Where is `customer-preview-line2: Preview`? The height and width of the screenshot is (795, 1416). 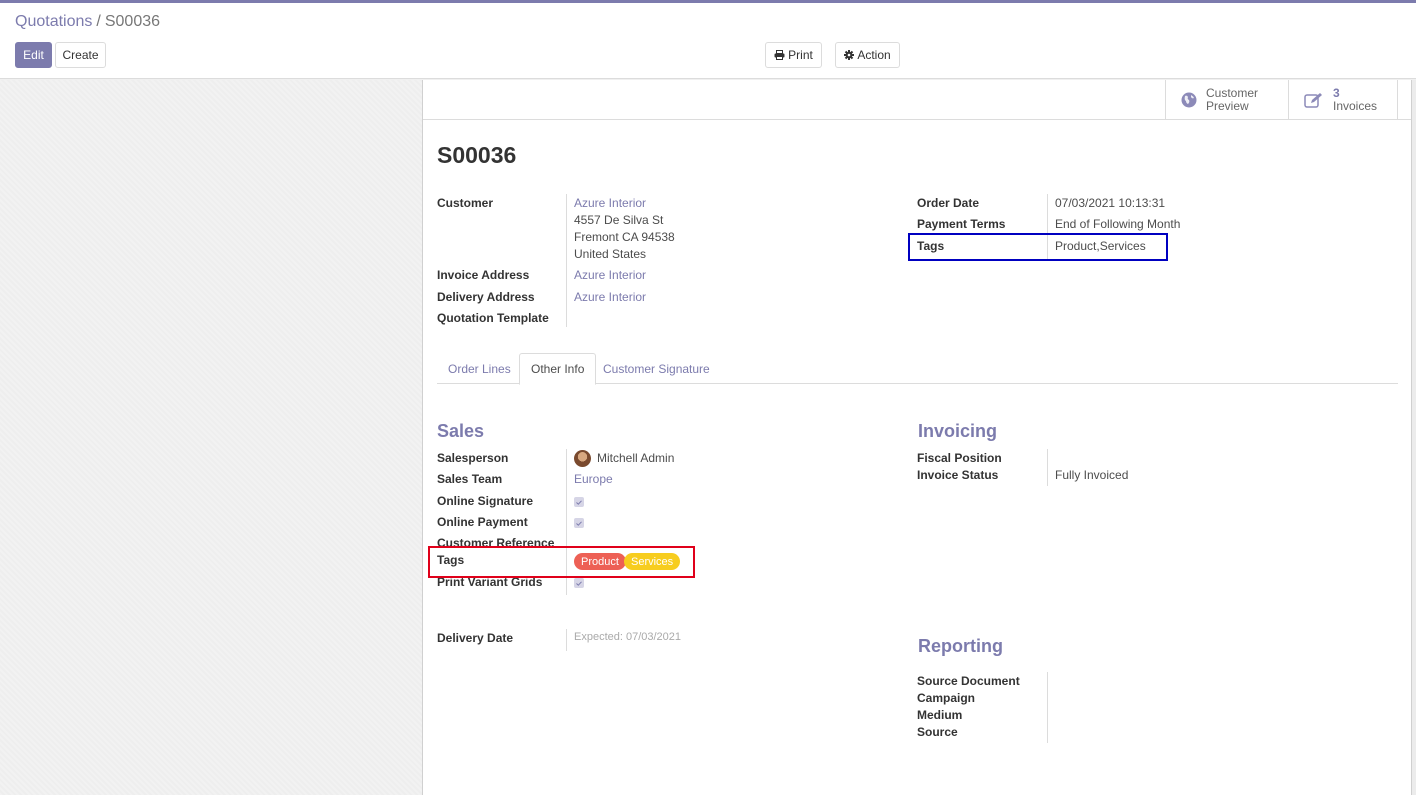 customer-preview-line2: Preview is located at coordinates (1227, 106).